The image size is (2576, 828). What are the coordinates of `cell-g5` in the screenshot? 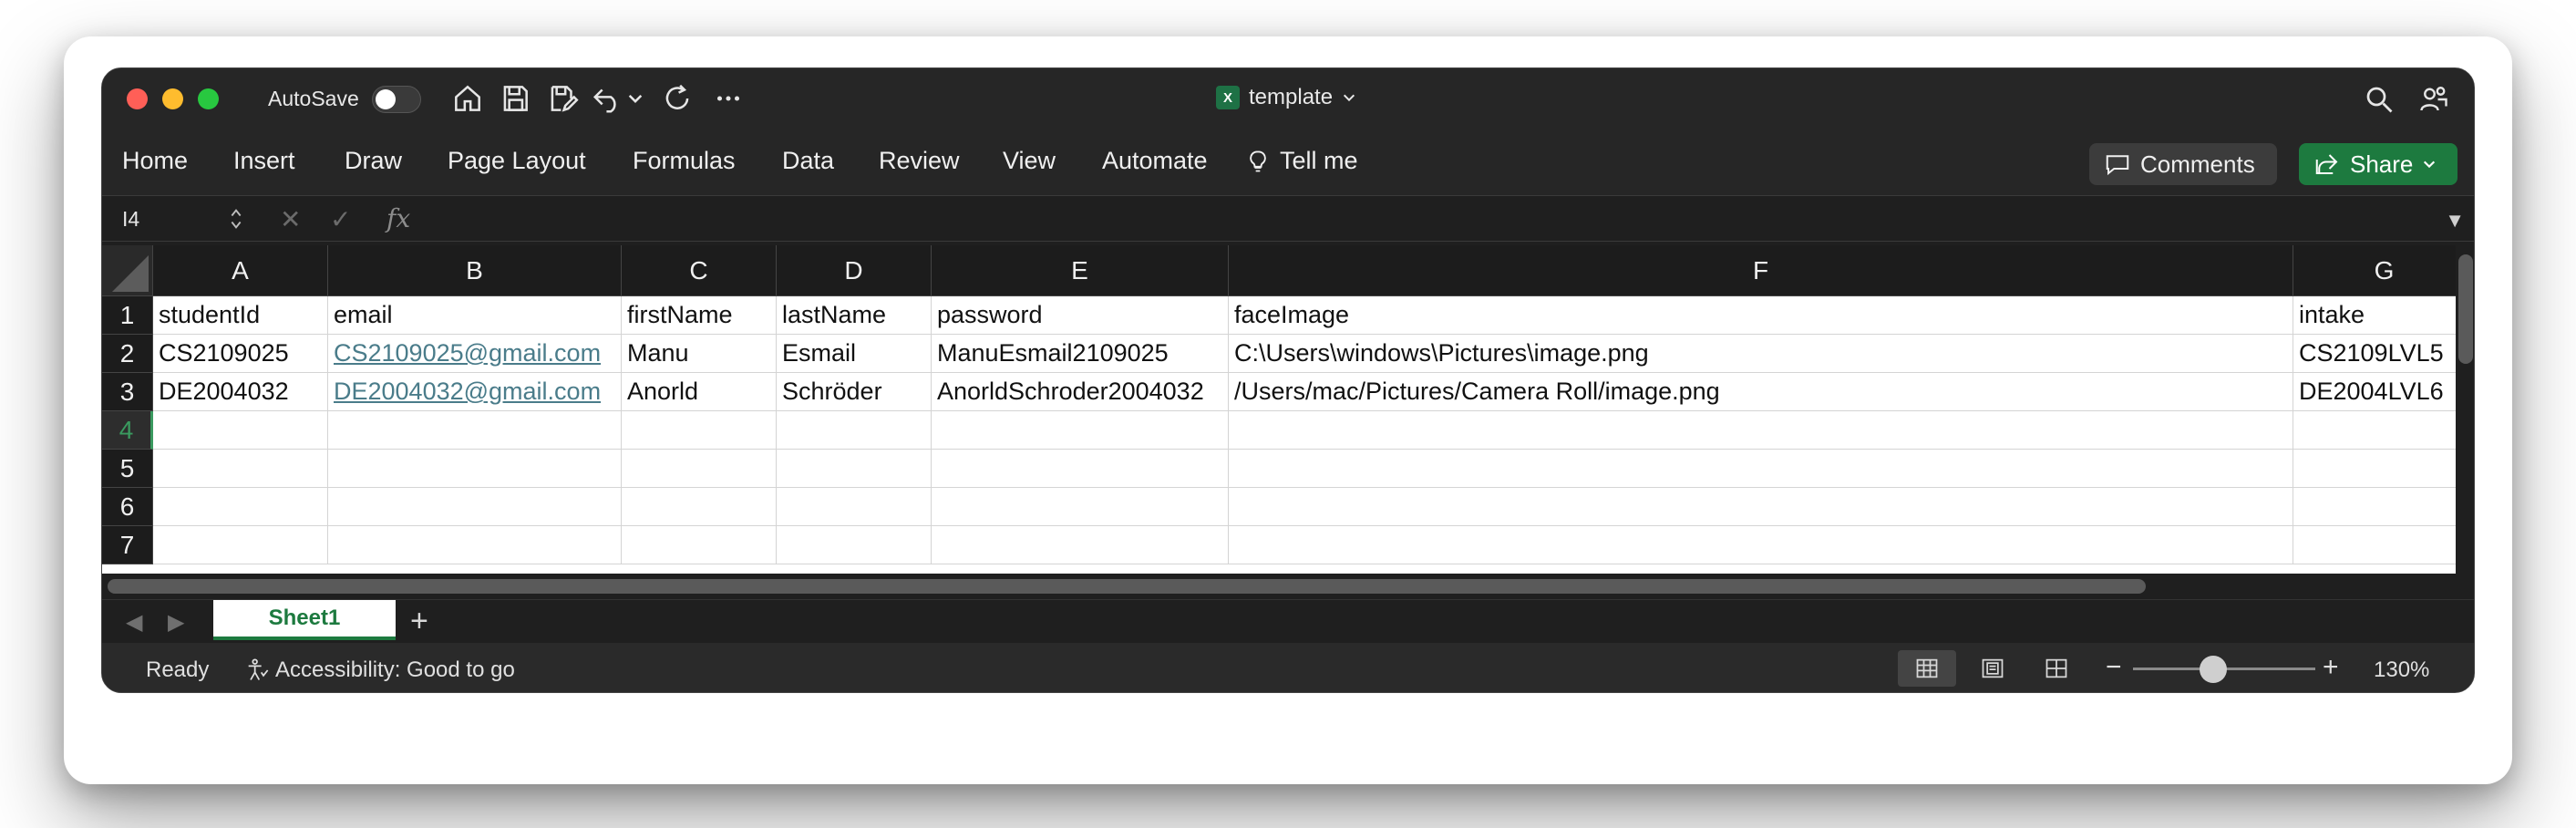 It's located at (2374, 469).